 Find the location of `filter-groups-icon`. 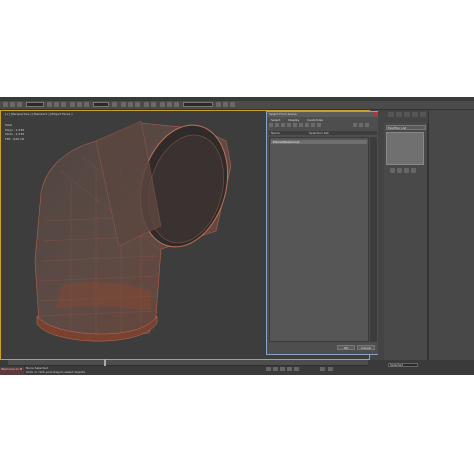

filter-groups-icon is located at coordinates (307, 125).